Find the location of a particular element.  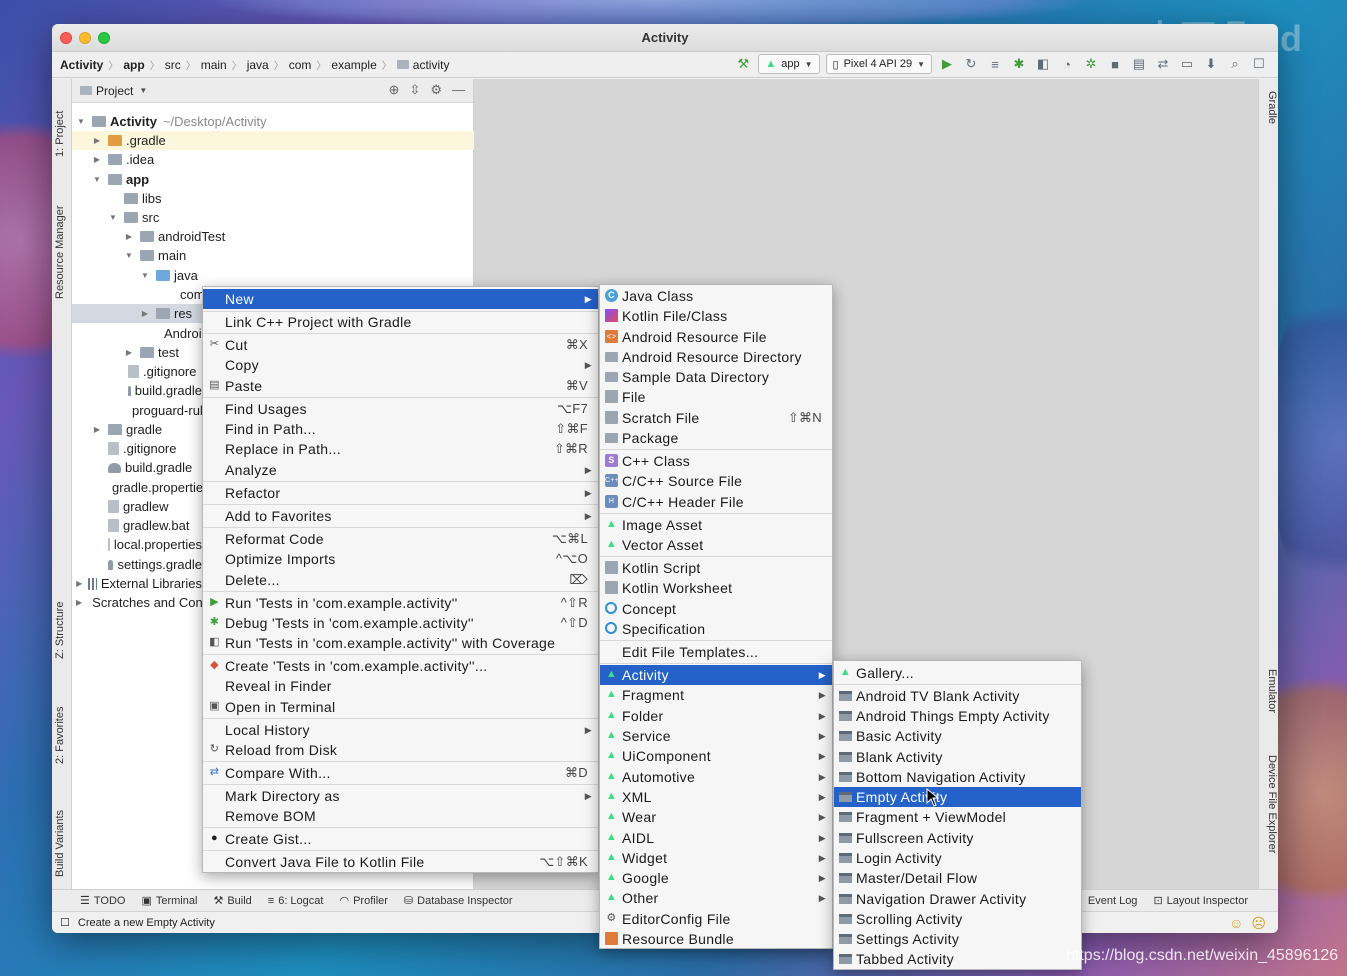

hide-icon: — is located at coordinates (458, 90).